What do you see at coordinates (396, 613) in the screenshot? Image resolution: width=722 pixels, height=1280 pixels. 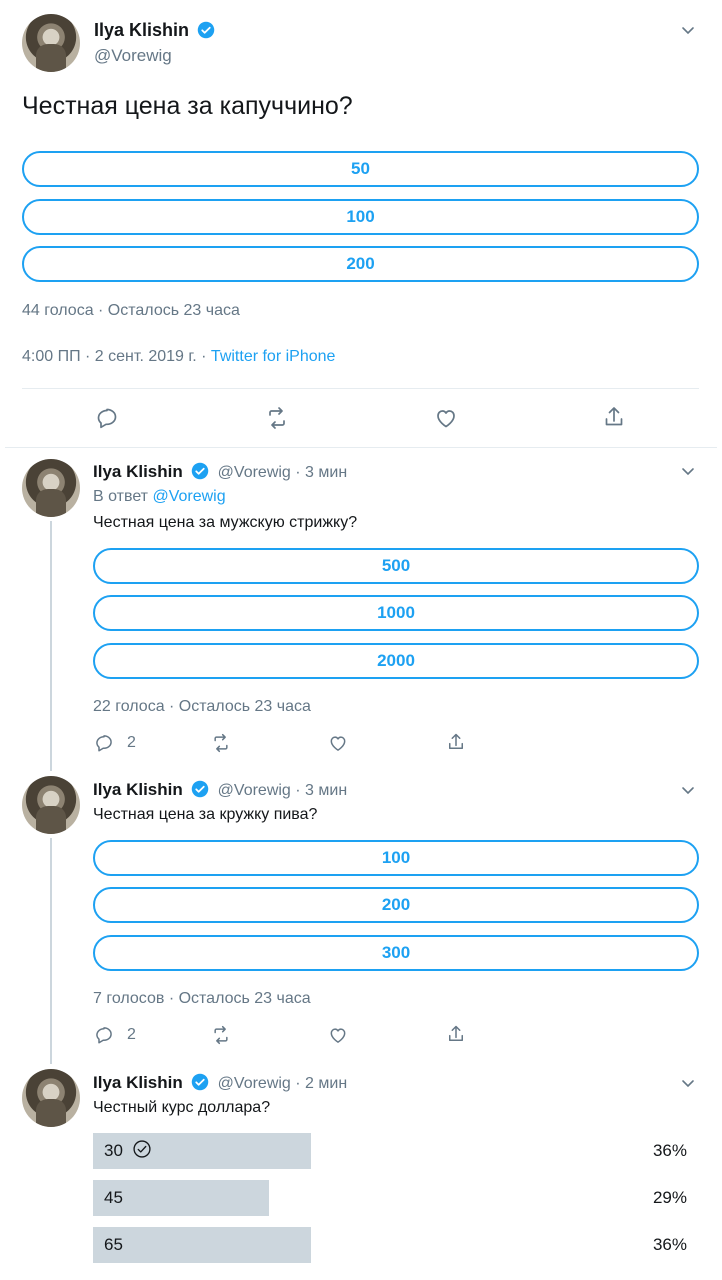 I see `poll-option-2: 1000` at bounding box center [396, 613].